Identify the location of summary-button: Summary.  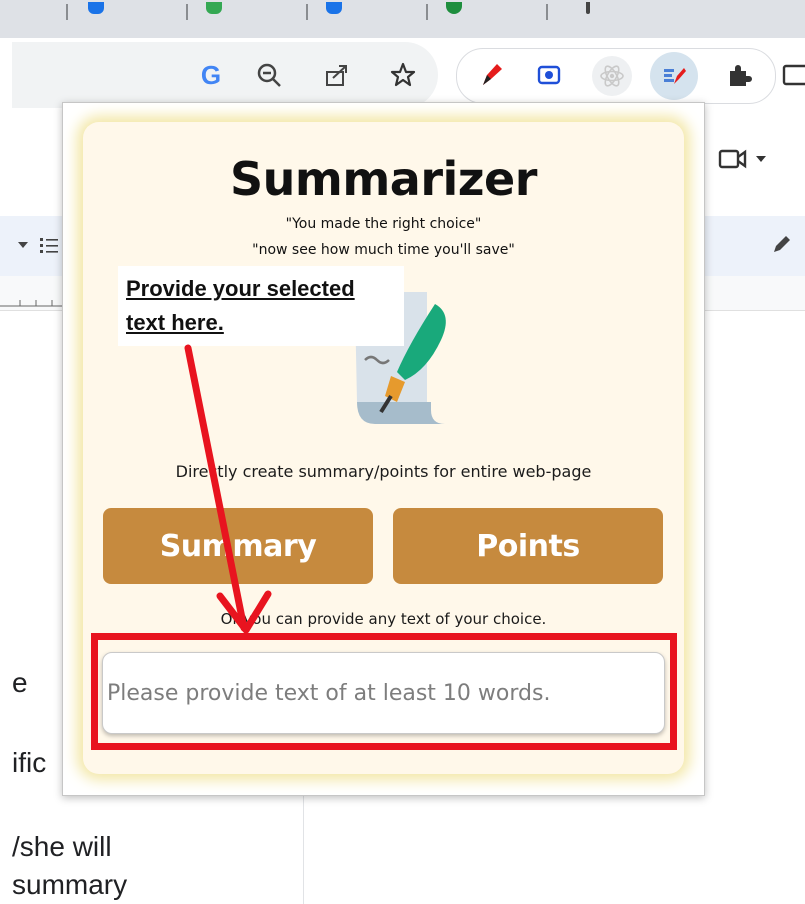
(238, 546).